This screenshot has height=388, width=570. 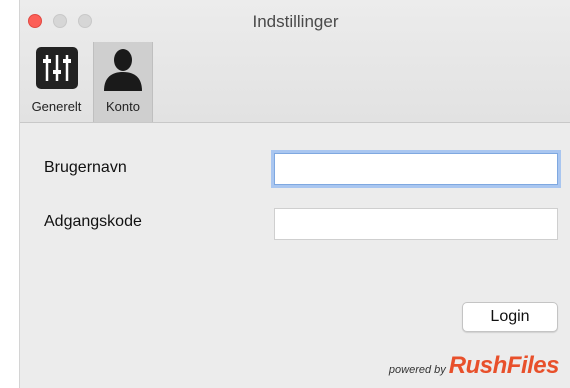 I want to click on tab-generelt: Generelt, so click(x=56, y=82).